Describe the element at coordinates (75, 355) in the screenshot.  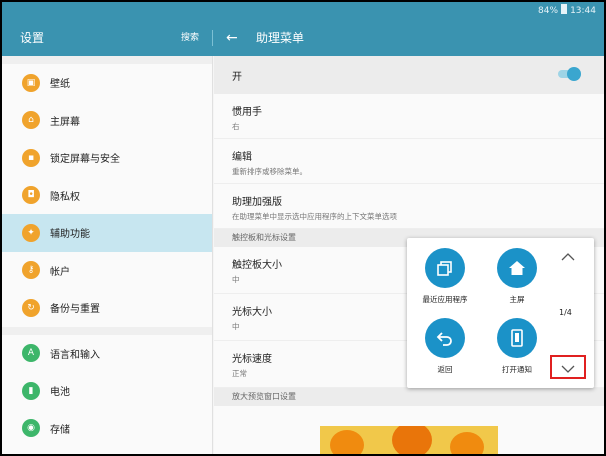
I see `sidebar-item-label: 语言和输入` at that location.